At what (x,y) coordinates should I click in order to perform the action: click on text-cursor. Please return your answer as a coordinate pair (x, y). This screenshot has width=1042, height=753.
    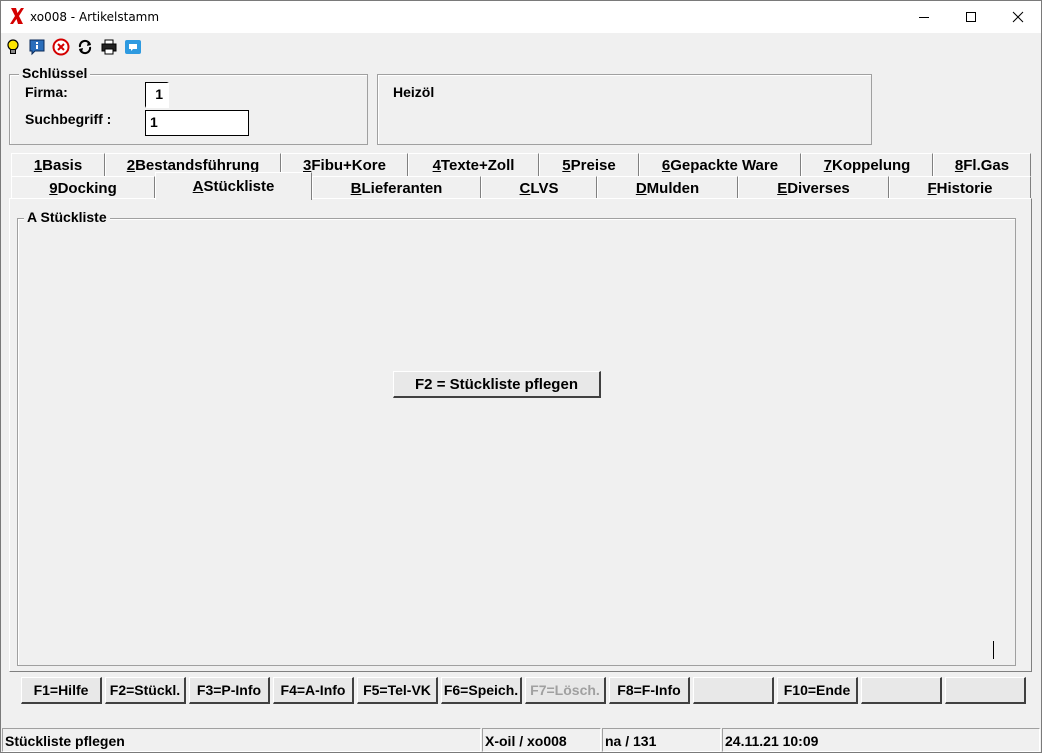
    Looking at the image, I should click on (993, 650).